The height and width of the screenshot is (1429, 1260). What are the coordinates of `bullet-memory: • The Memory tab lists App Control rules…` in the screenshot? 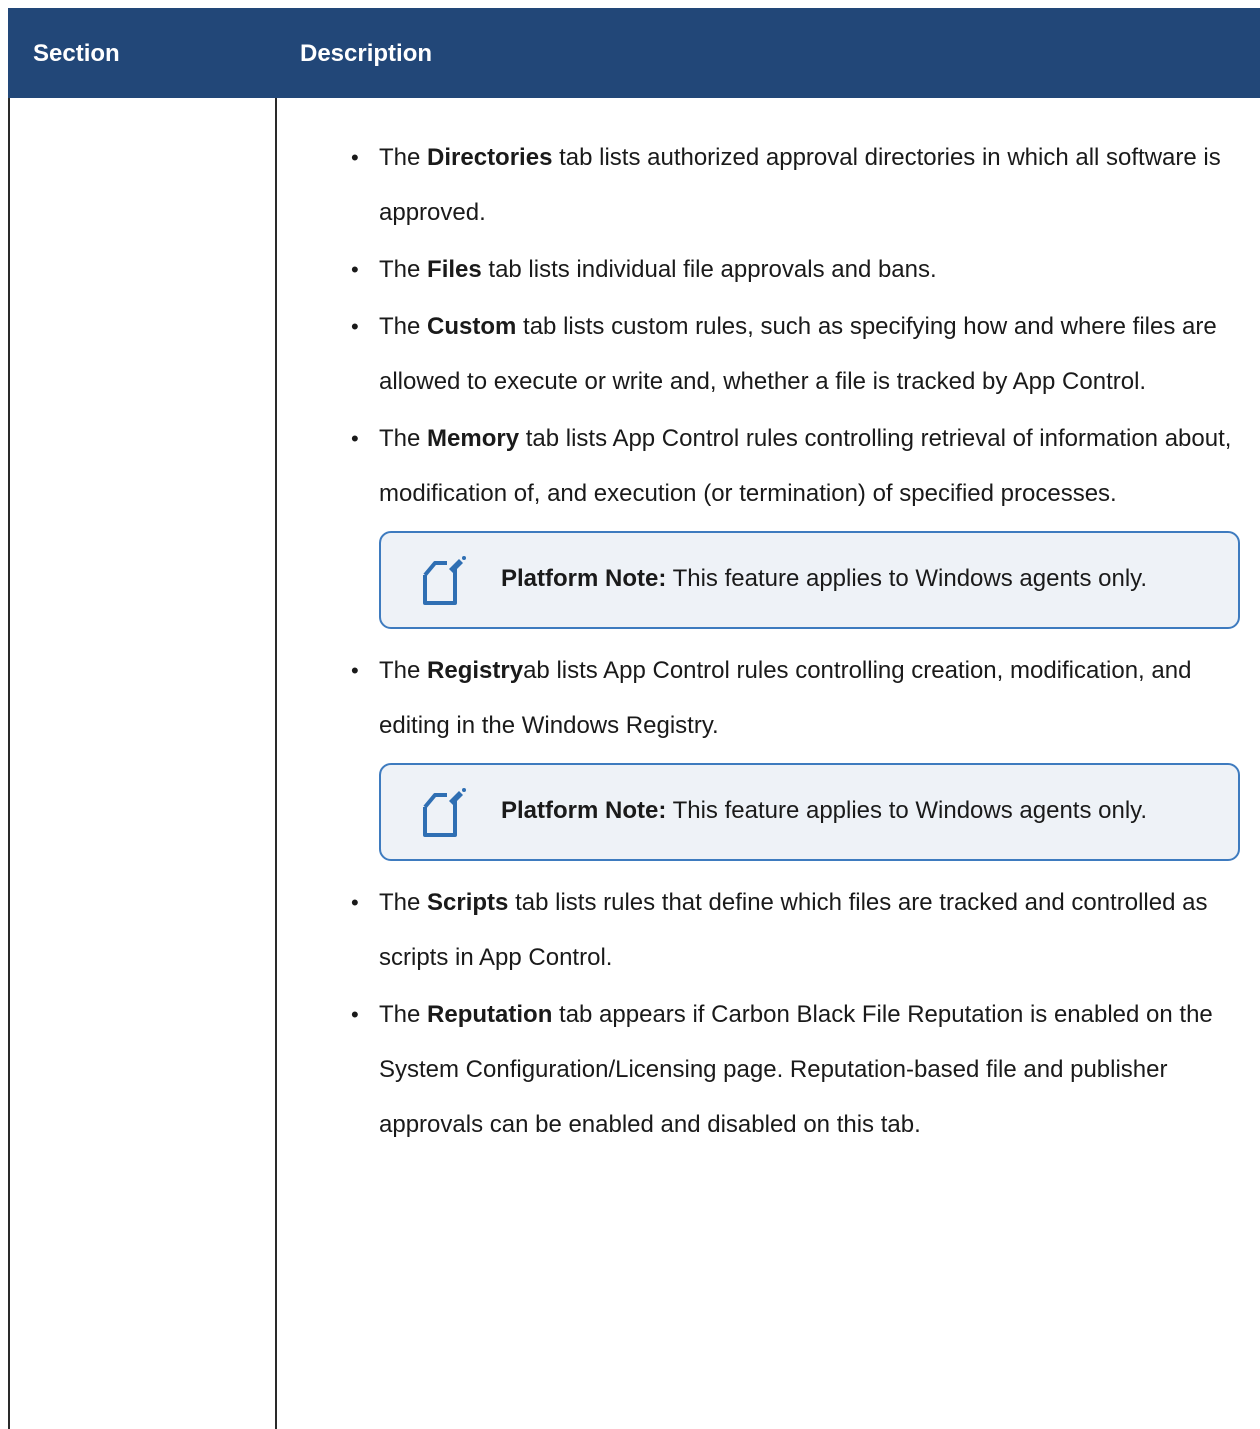 It's located at (780, 466).